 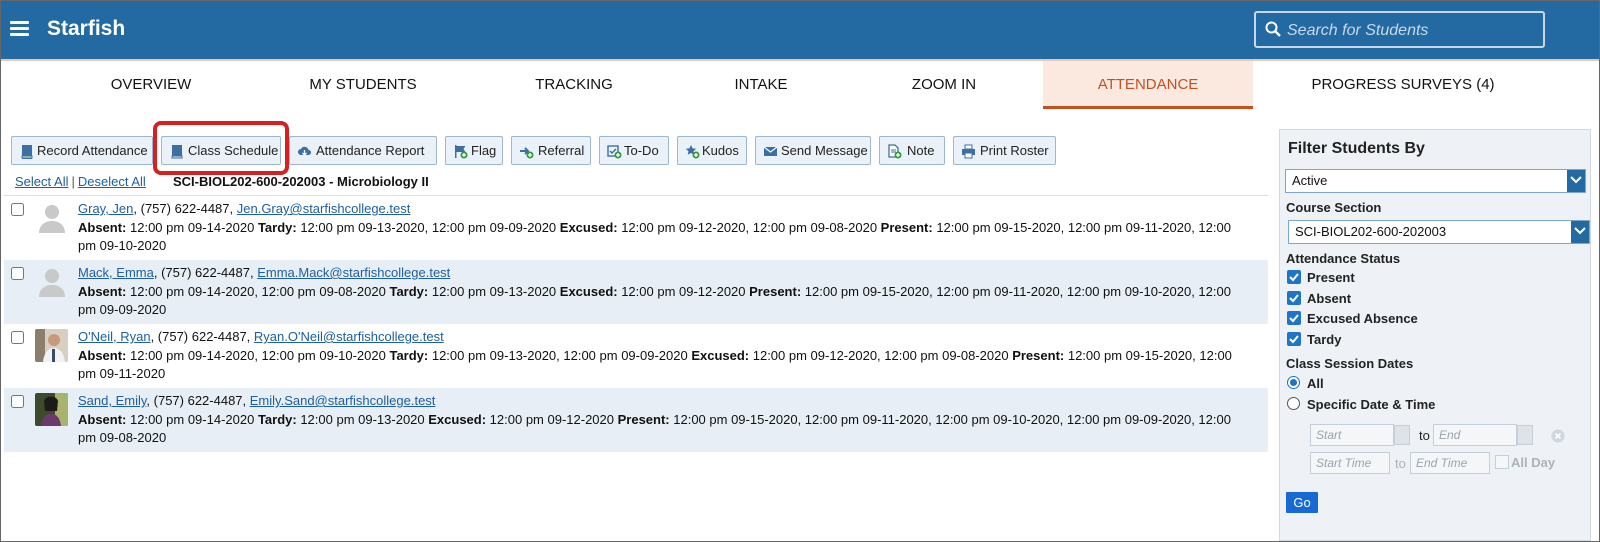 What do you see at coordinates (363, 85) in the screenshot?
I see `tab-my-students: MY STUDENTS` at bounding box center [363, 85].